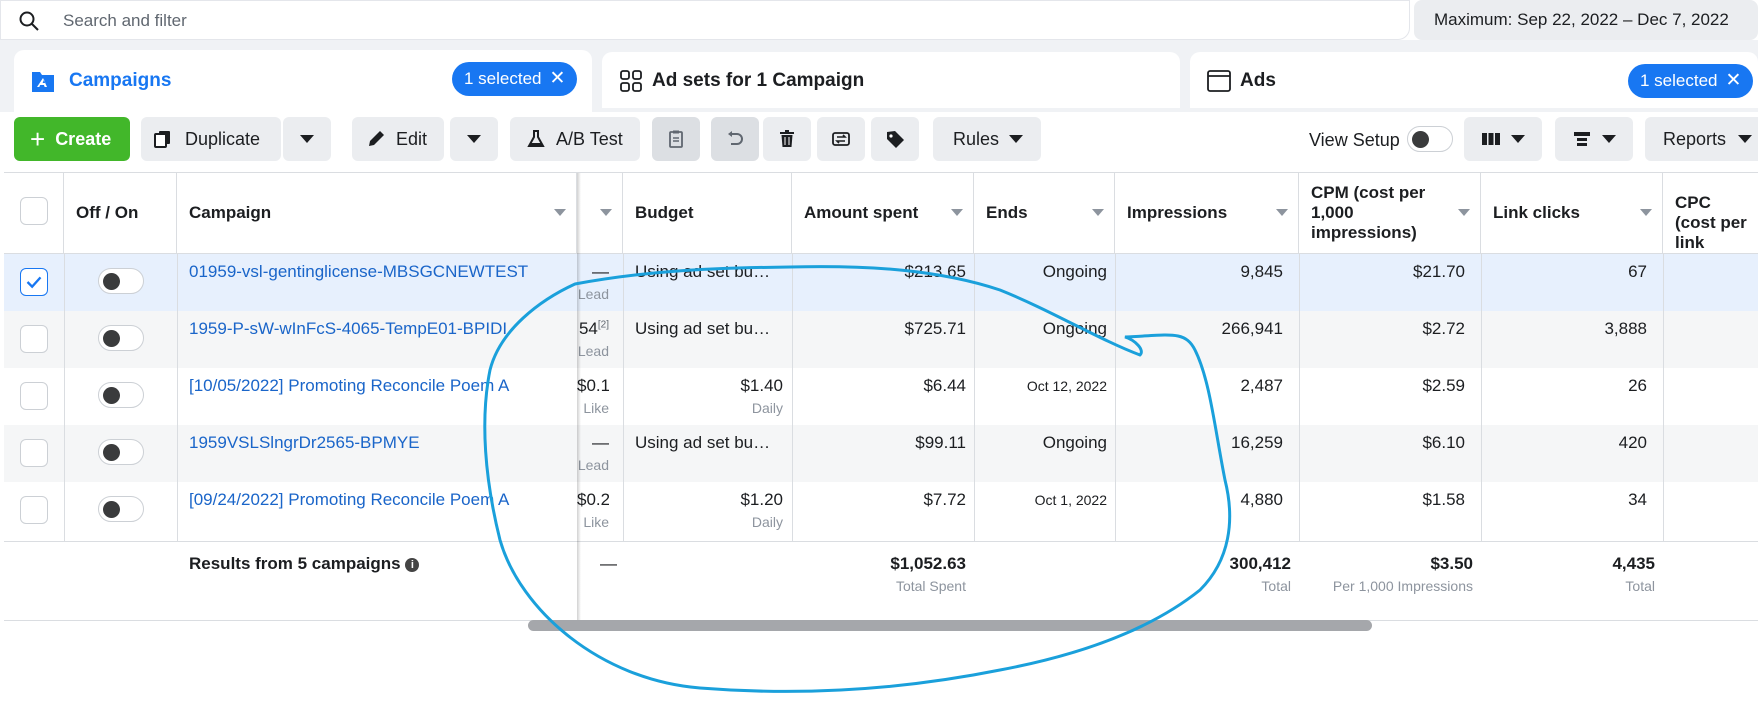 This screenshot has height=709, width=1758. Describe the element at coordinates (579, 397) in the screenshot. I see `frozen-column-shadow` at that location.